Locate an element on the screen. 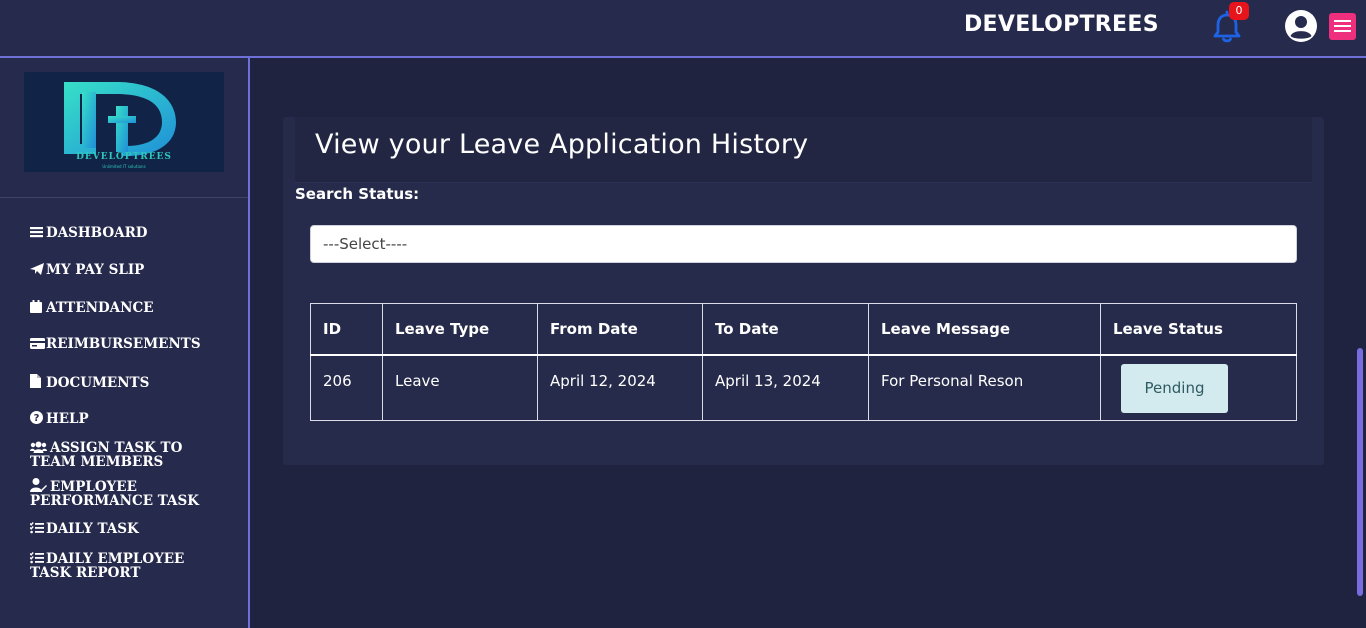 The width and height of the screenshot is (1366, 628). notification-count-badge: 0 is located at coordinates (1239, 11).